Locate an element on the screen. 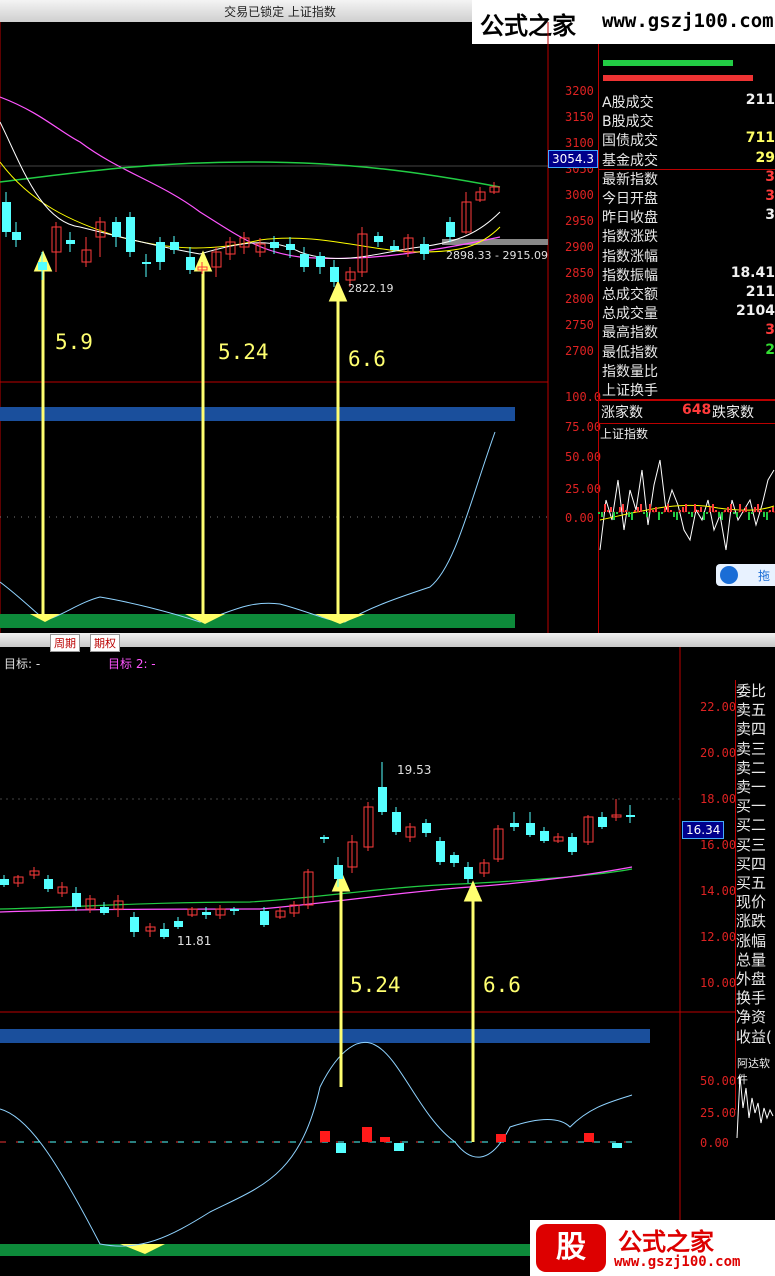 The height and width of the screenshot is (1276, 775). bottom-window-toolbar: 周期 期权 is located at coordinates (387, 642).